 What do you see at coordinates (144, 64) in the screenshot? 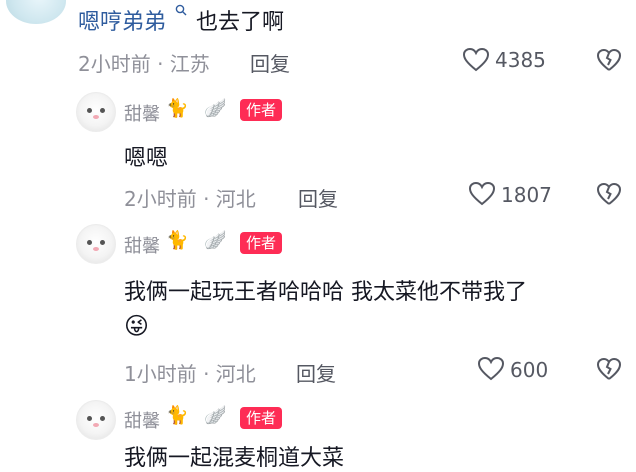
I see `comment-time-location: 2小时前 · 江苏` at bounding box center [144, 64].